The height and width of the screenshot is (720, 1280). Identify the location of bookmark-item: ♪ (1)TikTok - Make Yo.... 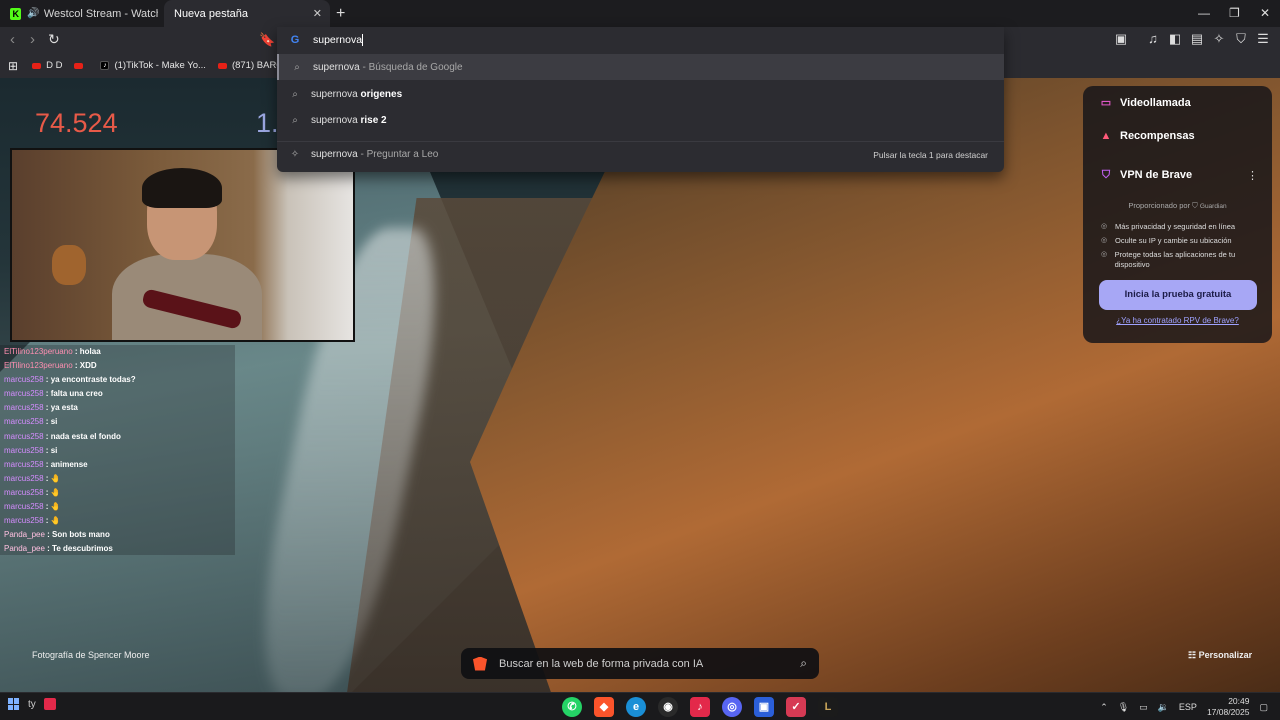
(153, 65).